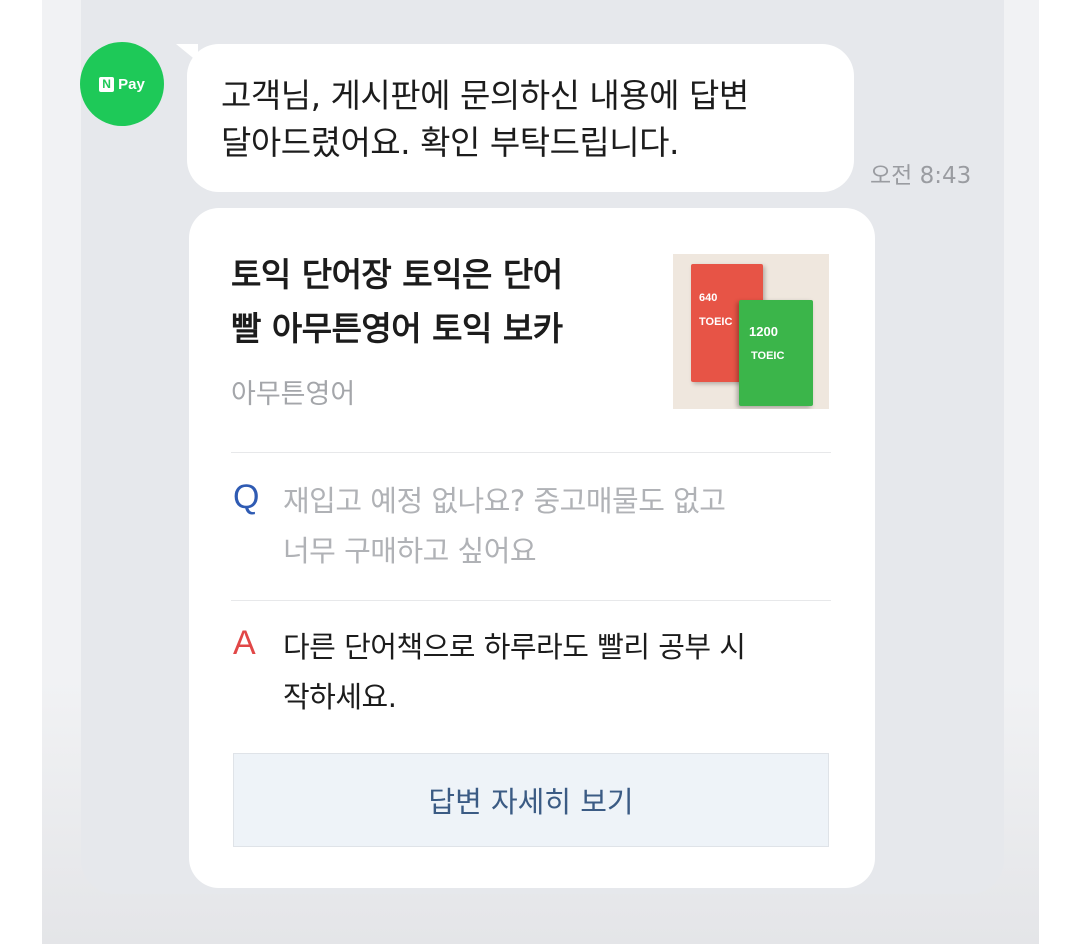  I want to click on npay-avatar: N Pay, so click(122, 84).